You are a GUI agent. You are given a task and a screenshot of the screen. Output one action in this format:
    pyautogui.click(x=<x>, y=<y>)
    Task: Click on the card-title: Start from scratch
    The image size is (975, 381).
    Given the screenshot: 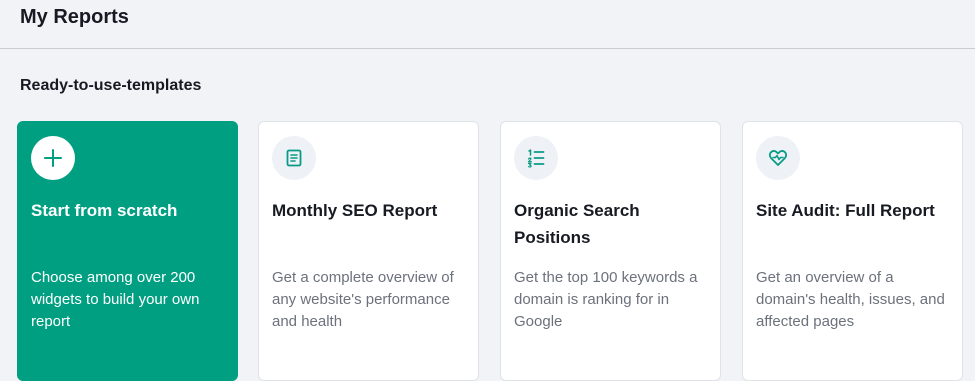 What is the action you would take?
    pyautogui.click(x=104, y=210)
    